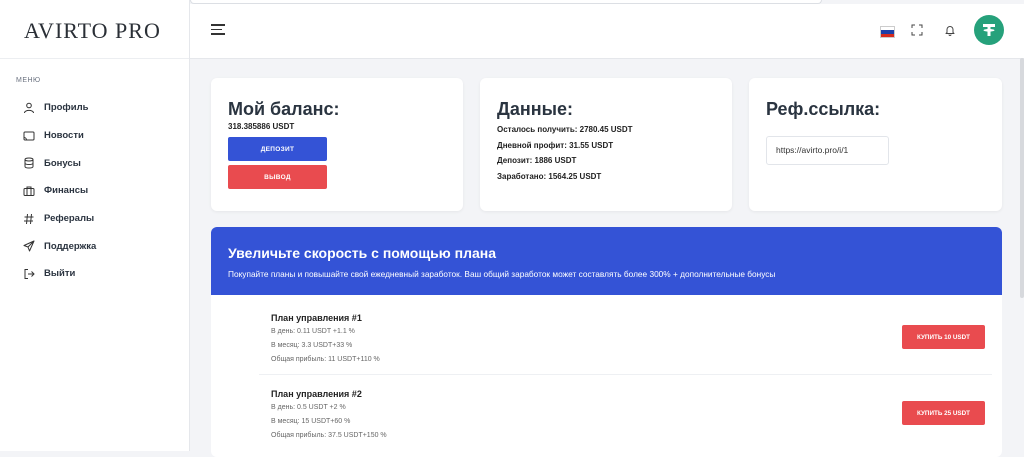 This screenshot has width=1024, height=457. What do you see at coordinates (284, 109) in the screenshot?
I see `balance-title: Мой баланс:` at bounding box center [284, 109].